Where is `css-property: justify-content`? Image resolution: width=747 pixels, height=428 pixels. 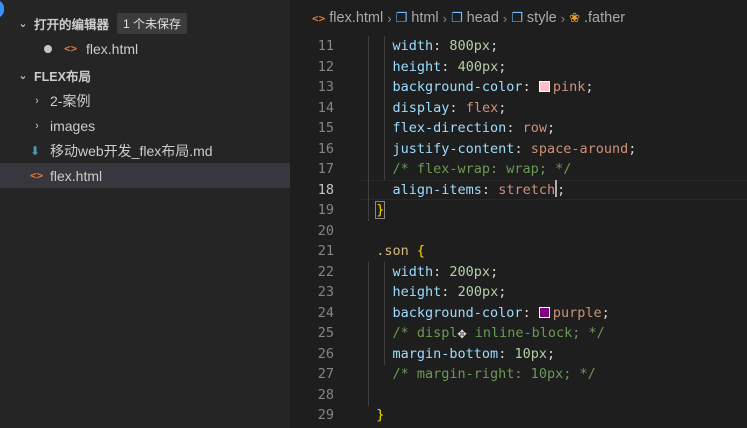
css-property: justify-content is located at coordinates (453, 148).